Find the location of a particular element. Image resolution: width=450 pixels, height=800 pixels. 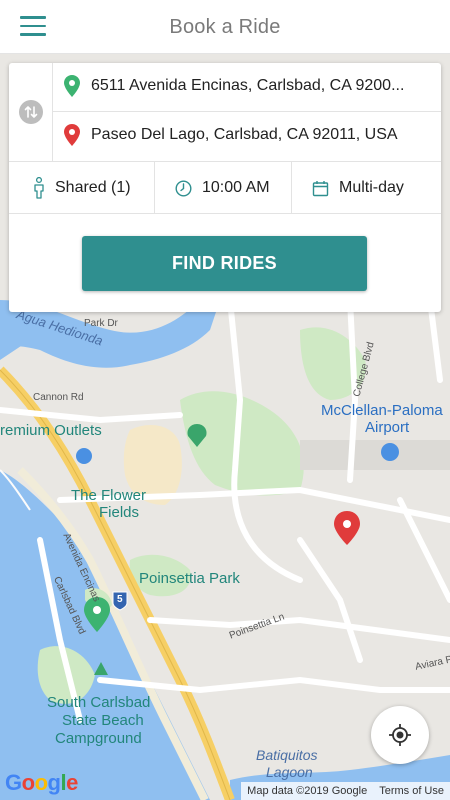

ride-type-label: Shared (1) is located at coordinates (93, 187).